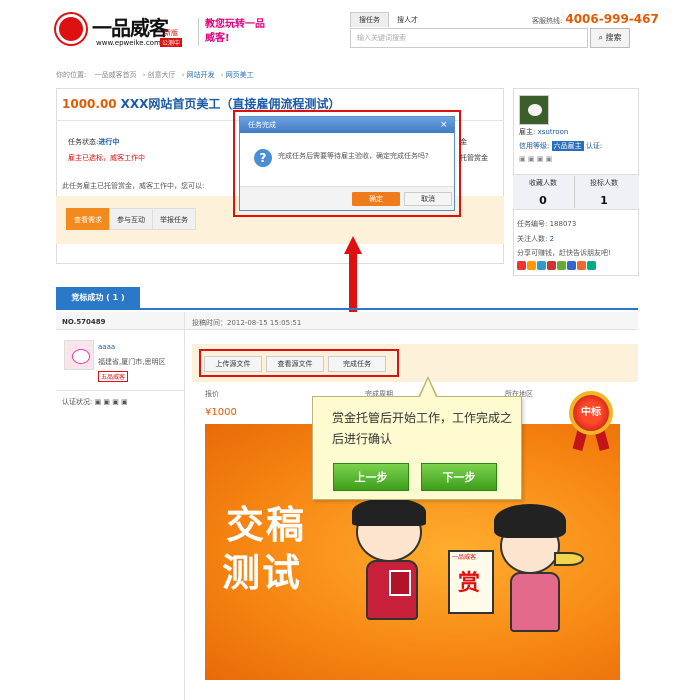 Image resolution: width=700 pixels, height=700 pixels. Describe the element at coordinates (591, 265) in the screenshot. I see `share-more-icon` at that location.